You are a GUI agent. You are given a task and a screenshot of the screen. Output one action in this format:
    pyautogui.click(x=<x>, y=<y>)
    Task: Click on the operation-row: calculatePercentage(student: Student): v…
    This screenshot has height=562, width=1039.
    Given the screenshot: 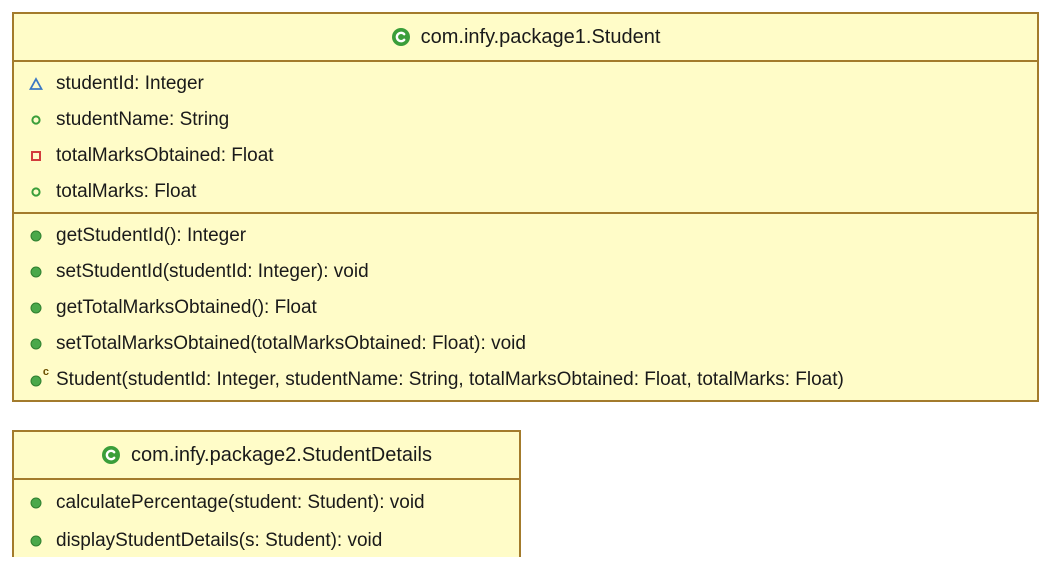 What is the action you would take?
    pyautogui.click(x=266, y=503)
    